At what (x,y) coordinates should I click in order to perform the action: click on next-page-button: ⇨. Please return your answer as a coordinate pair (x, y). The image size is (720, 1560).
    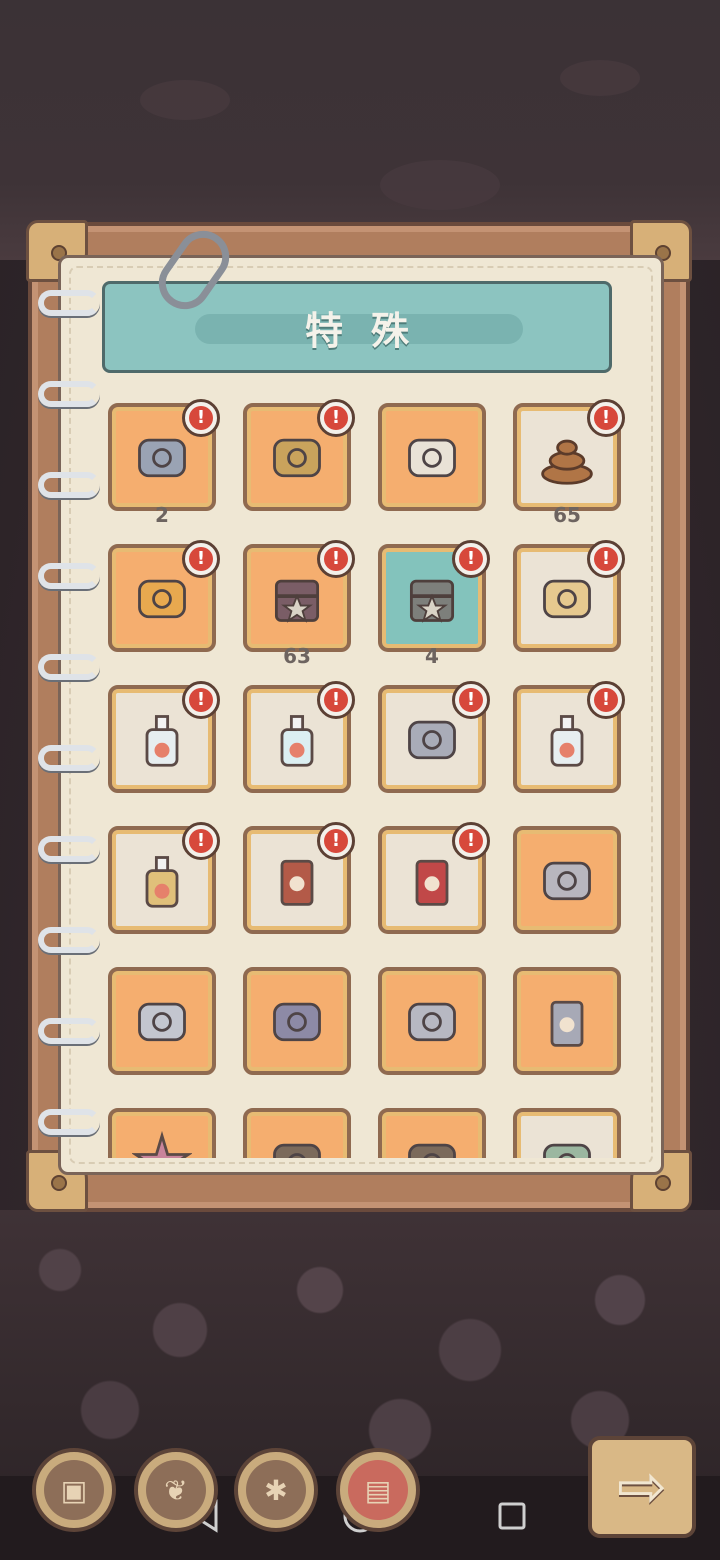
    Looking at the image, I should click on (642, 1487).